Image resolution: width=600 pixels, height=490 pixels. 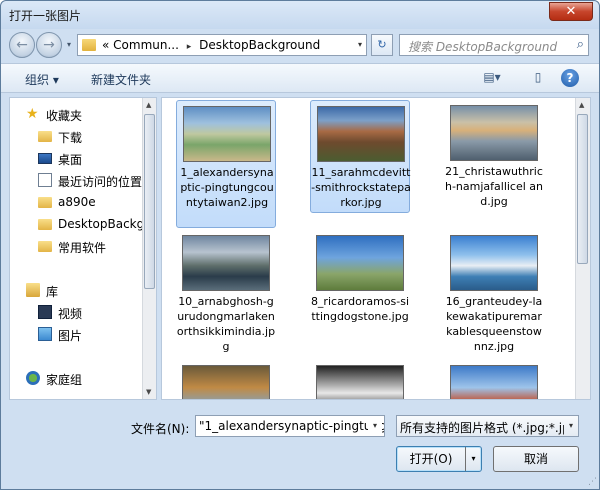 What do you see at coordinates (483, 47) in the screenshot?
I see `search-placeholder: 搜索 DesktopBackground` at bounding box center [483, 47].